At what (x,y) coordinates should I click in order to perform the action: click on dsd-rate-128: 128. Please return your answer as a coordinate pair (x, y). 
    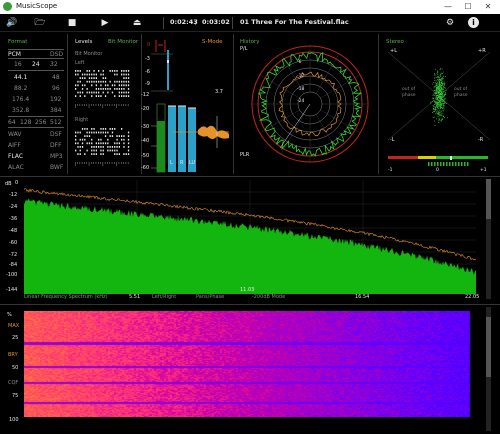
    Looking at the image, I should click on (26, 122).